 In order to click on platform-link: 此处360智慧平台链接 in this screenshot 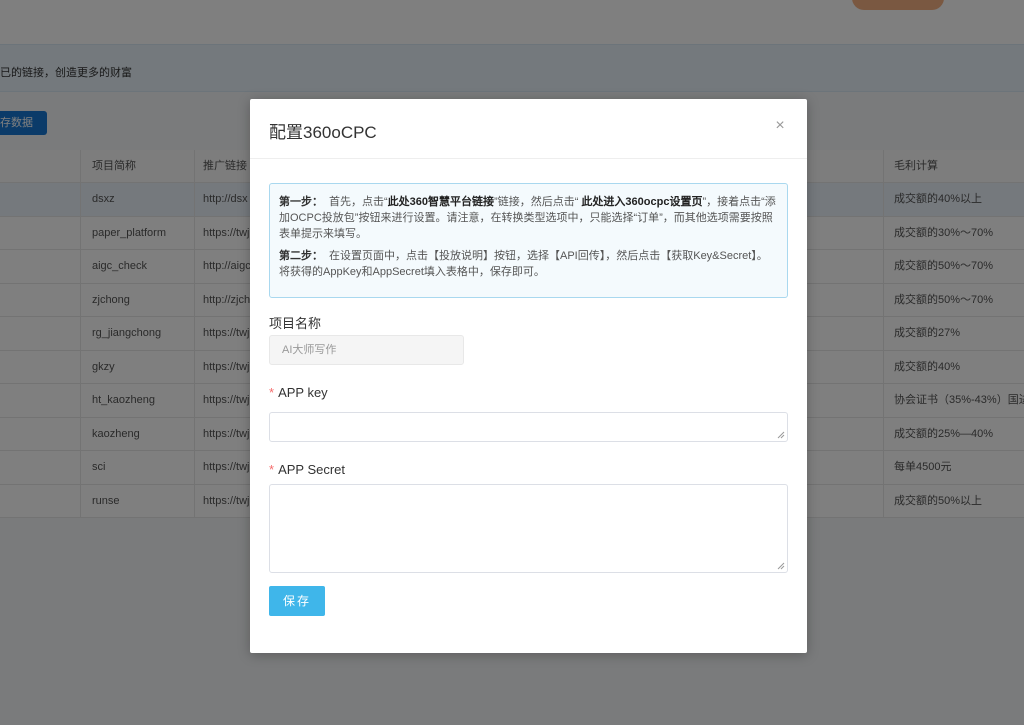, I will do `click(441, 202)`.